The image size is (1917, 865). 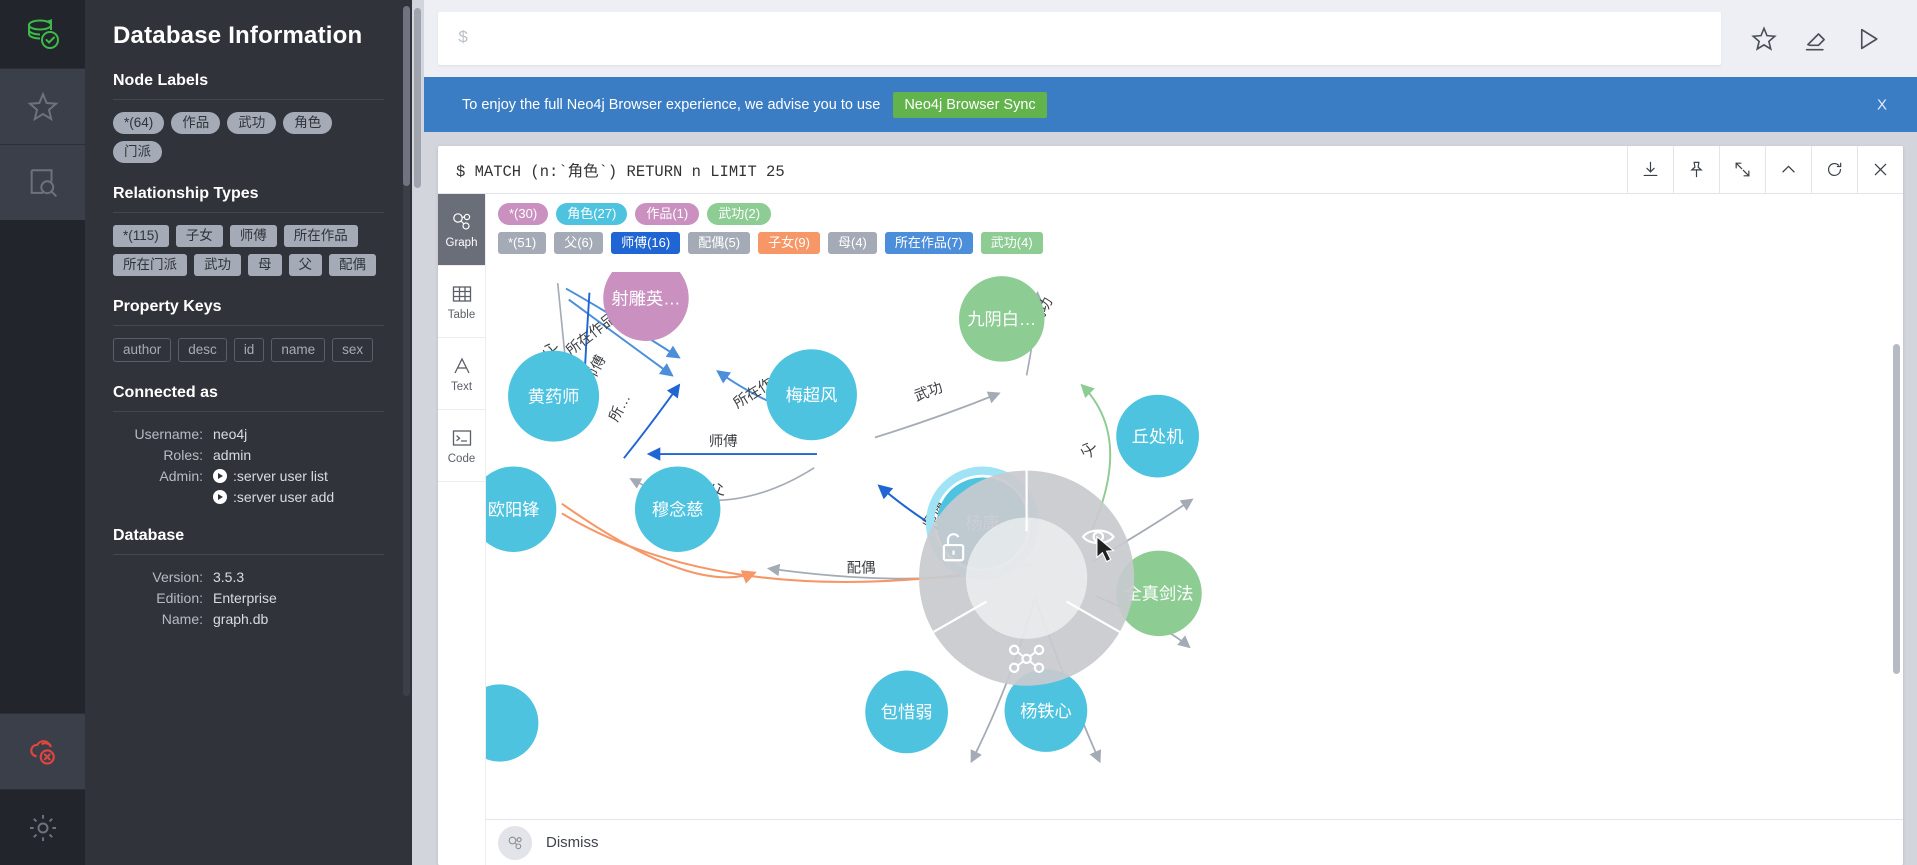 What do you see at coordinates (177, 577) in the screenshot?
I see `row-label: Version:` at bounding box center [177, 577].